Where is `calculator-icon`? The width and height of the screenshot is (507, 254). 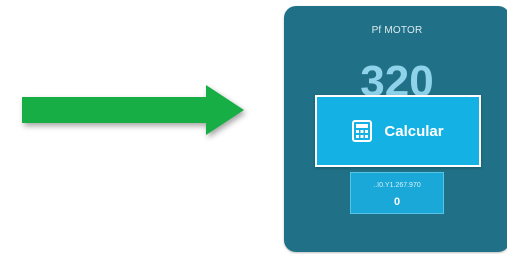 calculator-icon is located at coordinates (362, 131).